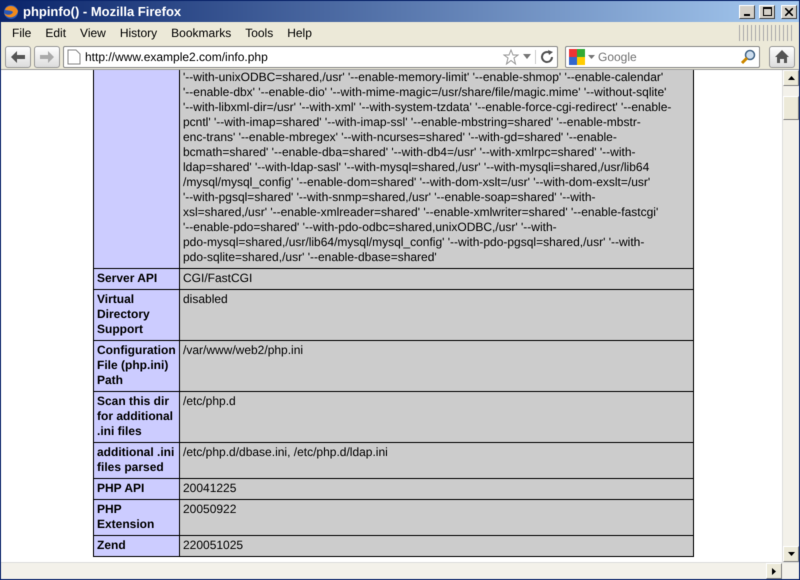 The width and height of the screenshot is (800, 580). I want to click on page-icon, so click(74, 56).